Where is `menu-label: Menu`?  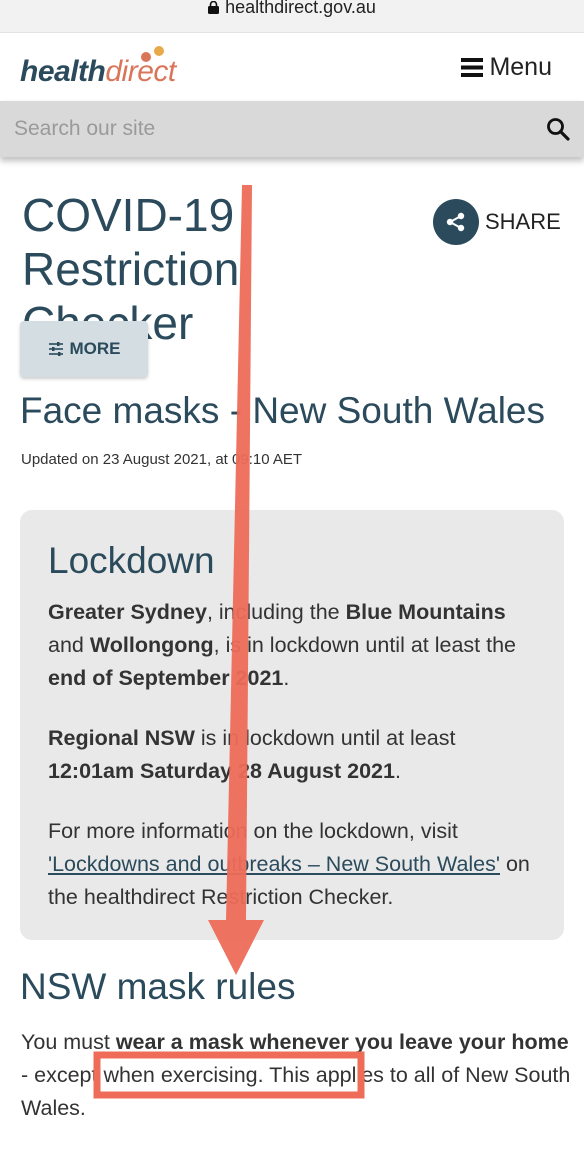
menu-label: Menu is located at coordinates (520, 67).